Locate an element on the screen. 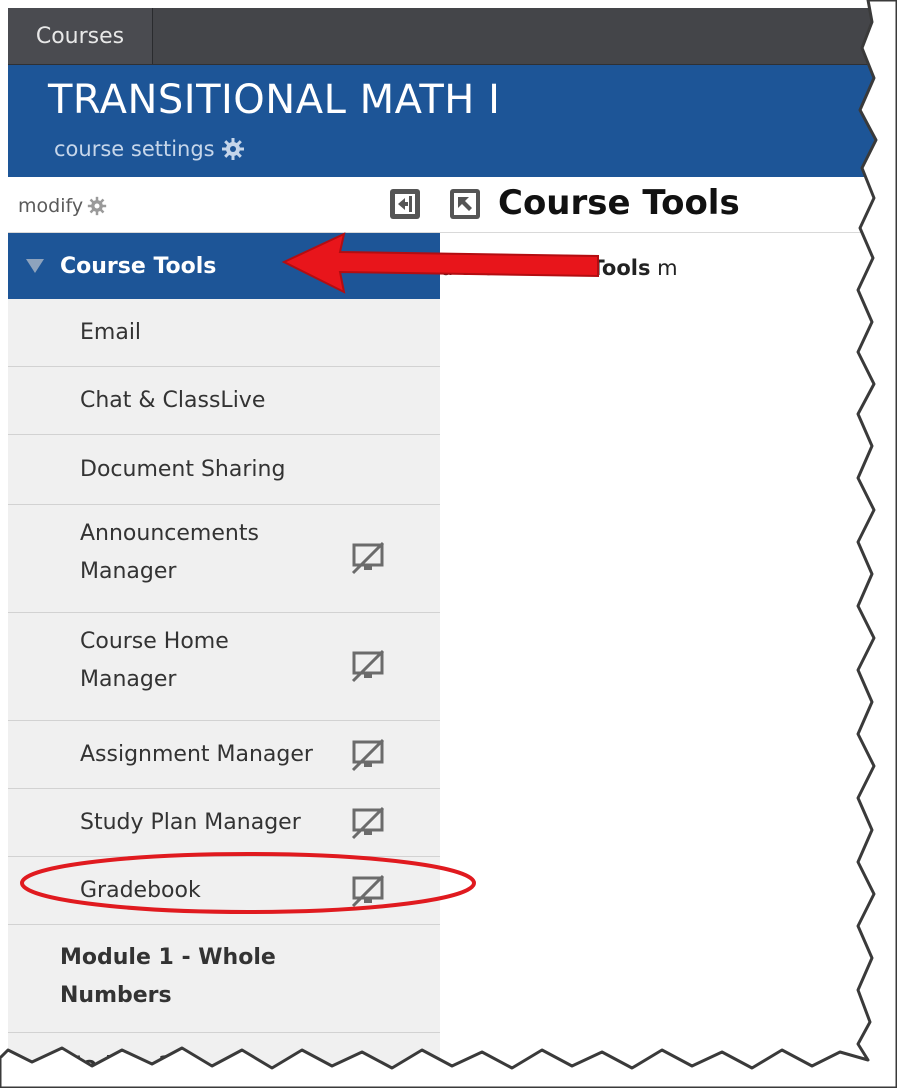 This screenshot has height=1088, width=897. menu-item-gradebook: Gradebook is located at coordinates (224, 891).